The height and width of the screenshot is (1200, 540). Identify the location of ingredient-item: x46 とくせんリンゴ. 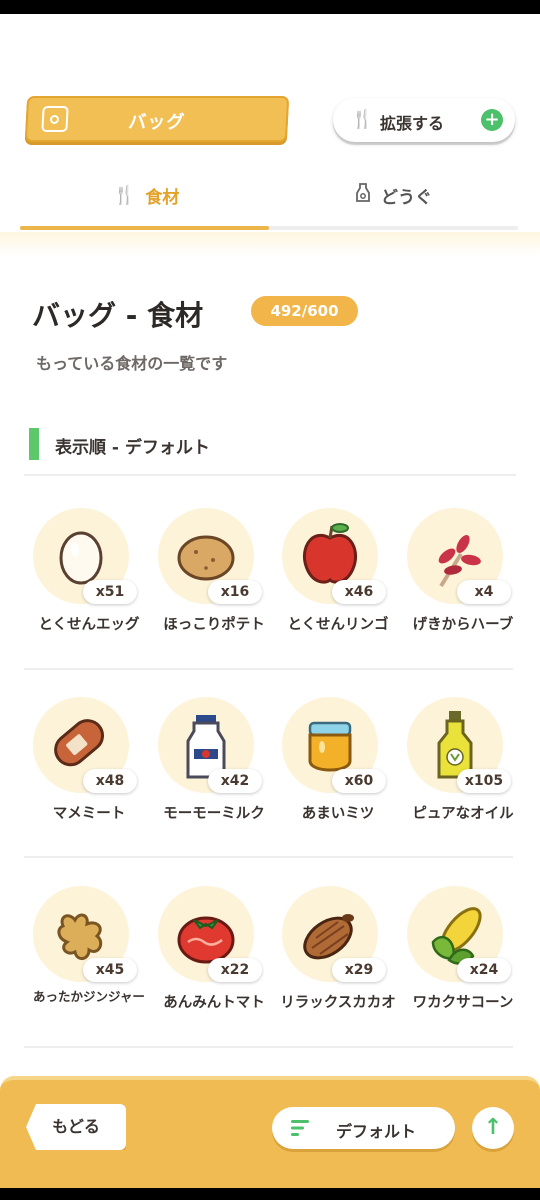
(338, 580).